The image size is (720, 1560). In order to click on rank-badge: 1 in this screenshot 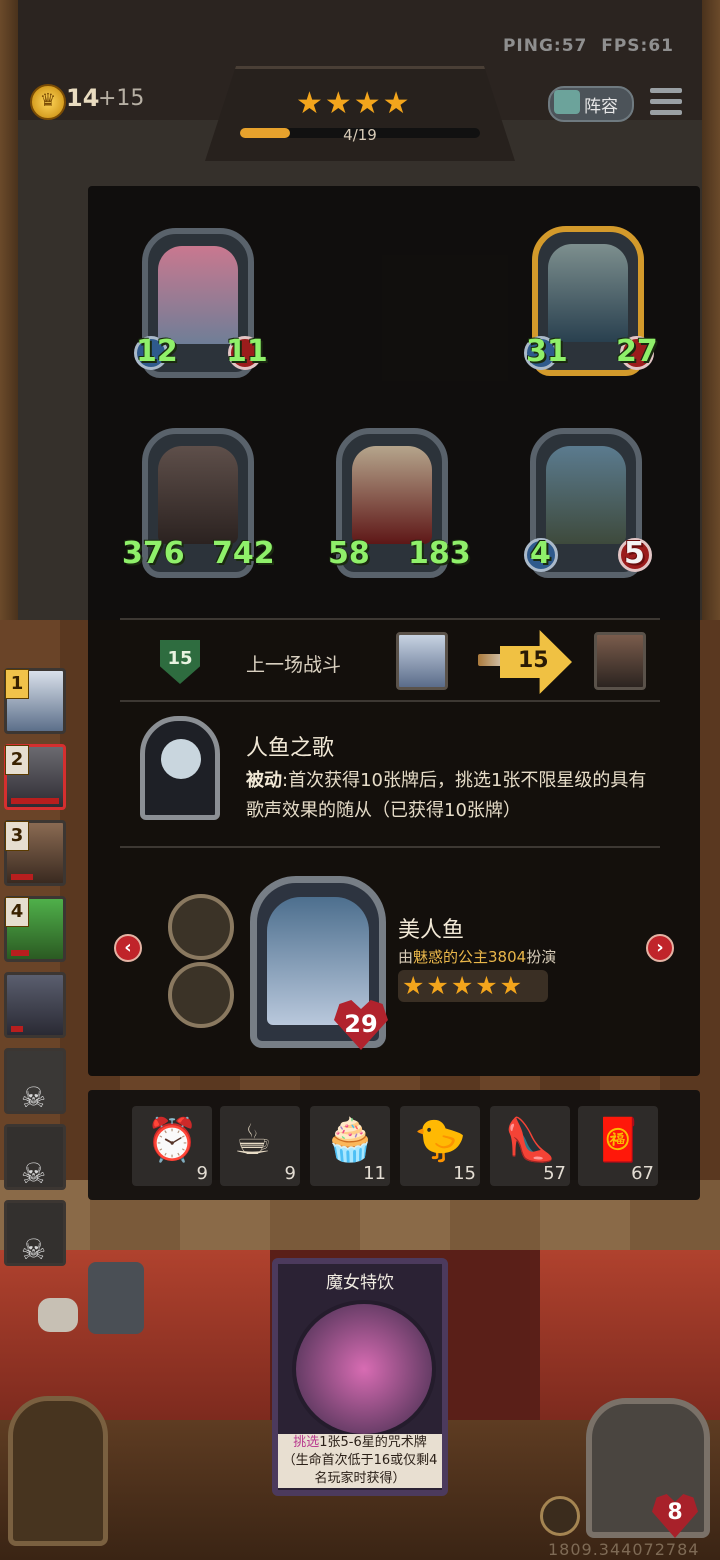, I will do `click(17, 684)`.